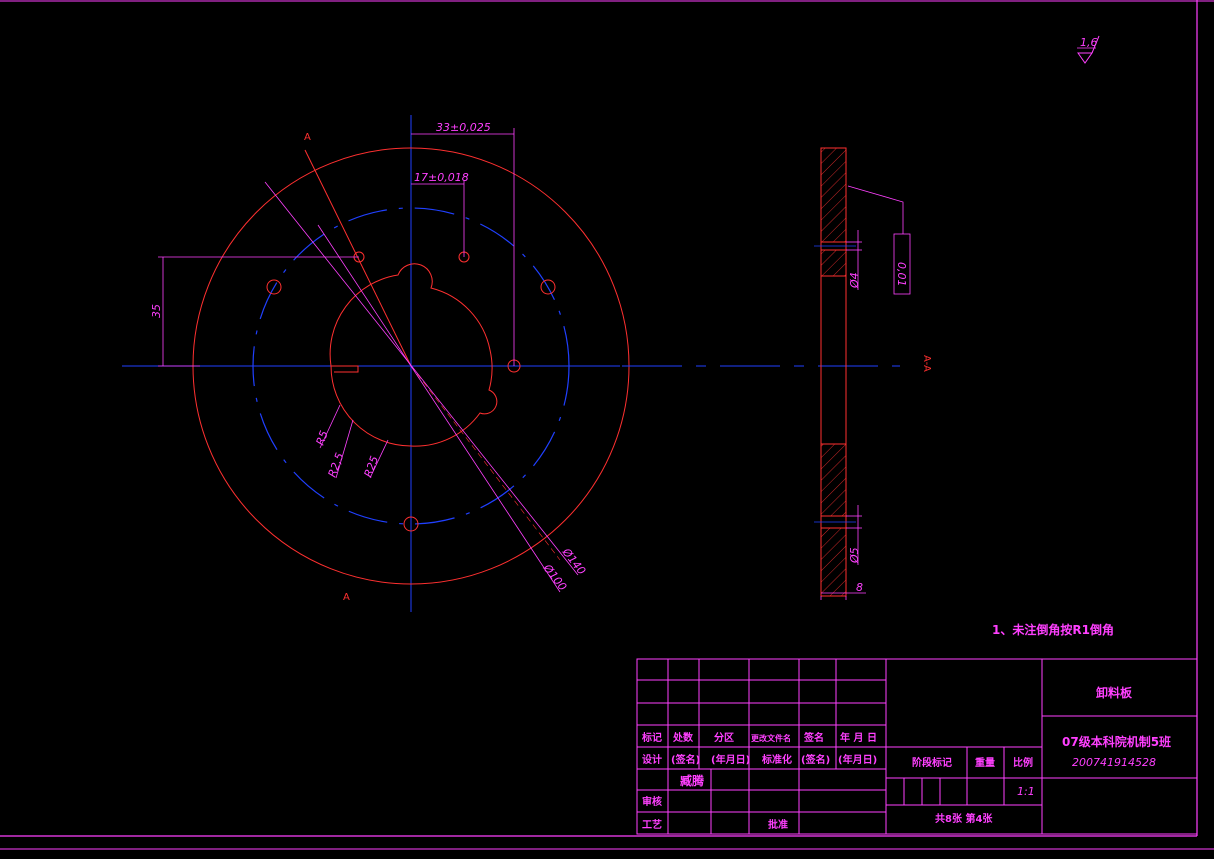 Image resolution: width=1214 pixels, height=859 pixels. I want to click on tb-scale: 1:1, so click(1026, 791).